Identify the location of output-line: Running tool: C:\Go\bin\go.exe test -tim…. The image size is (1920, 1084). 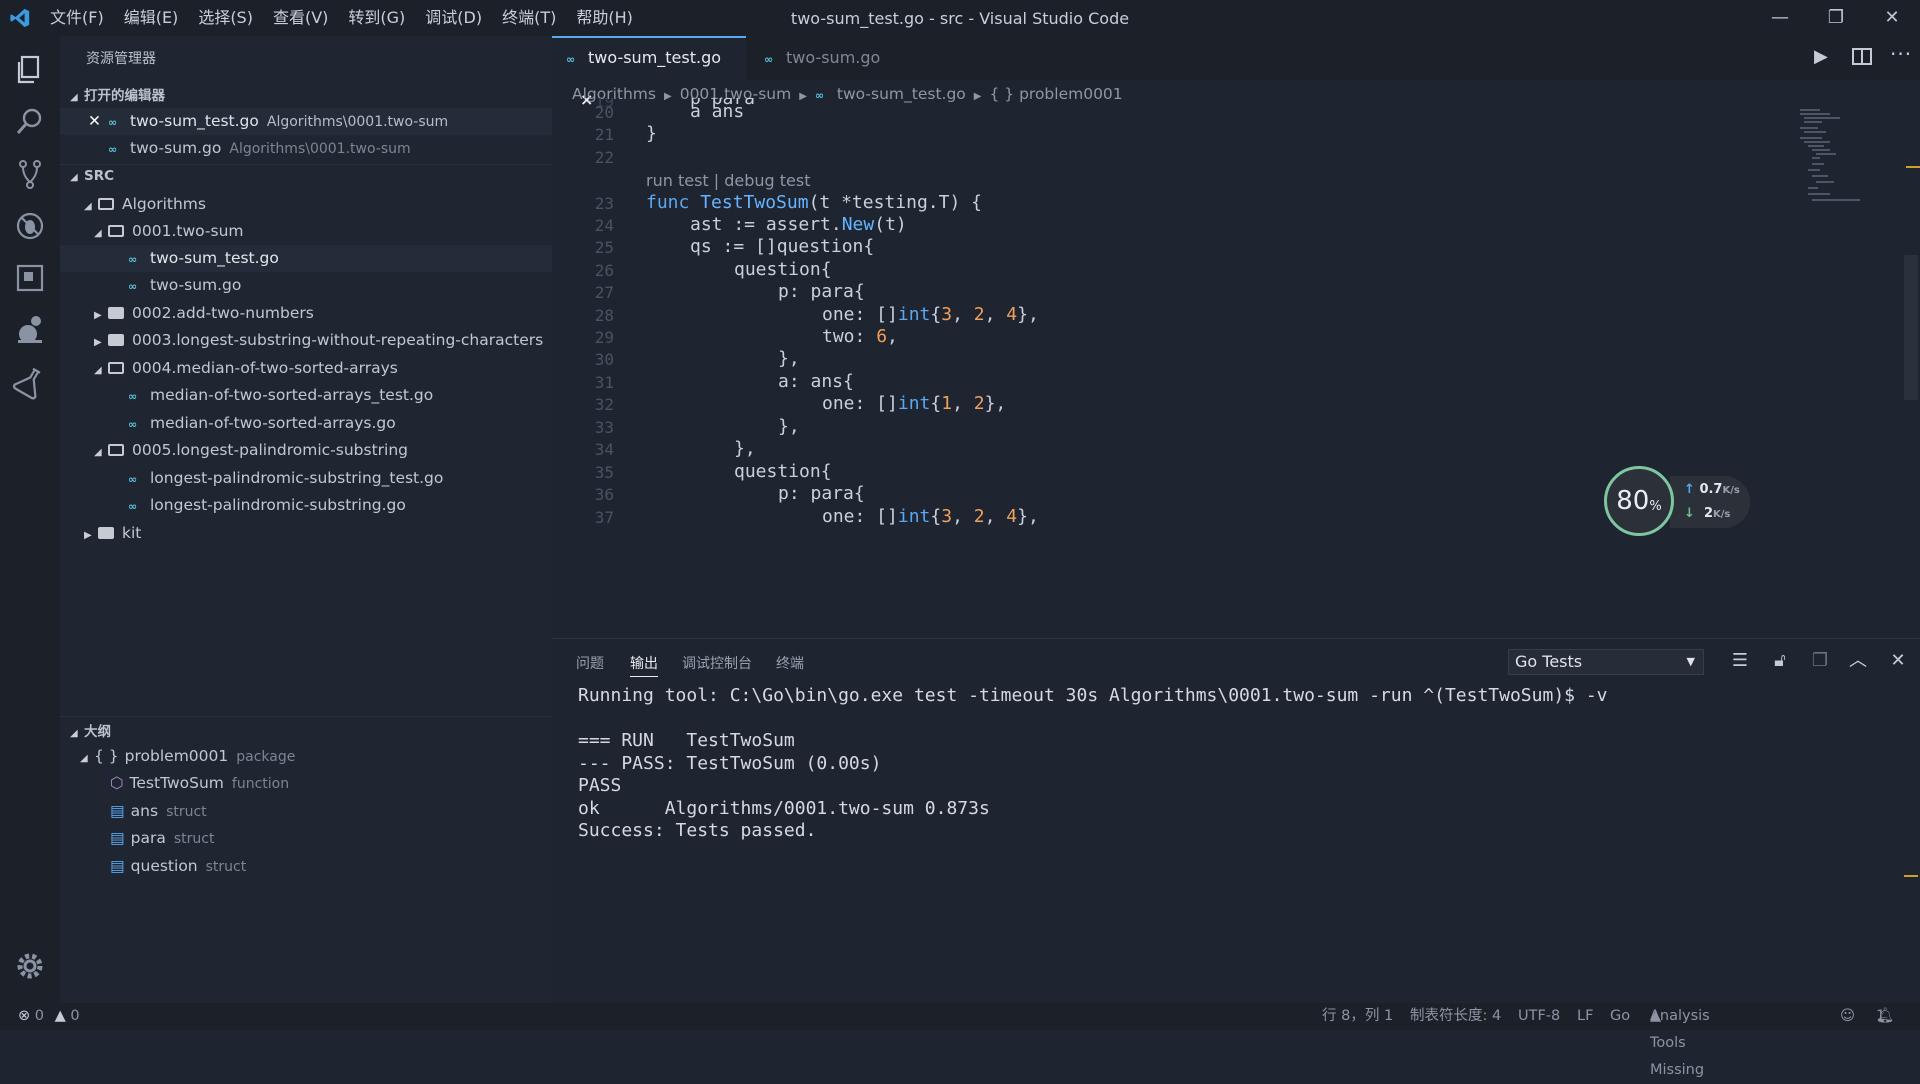
(1093, 695).